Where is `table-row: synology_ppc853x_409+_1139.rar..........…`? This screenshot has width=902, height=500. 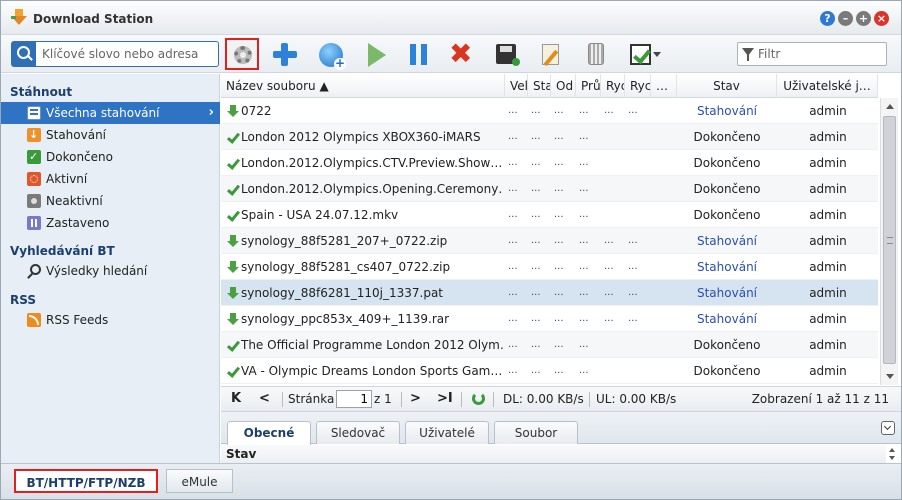 table-row: synology_ppc853x_409+_1139.rar..........… is located at coordinates (549, 319).